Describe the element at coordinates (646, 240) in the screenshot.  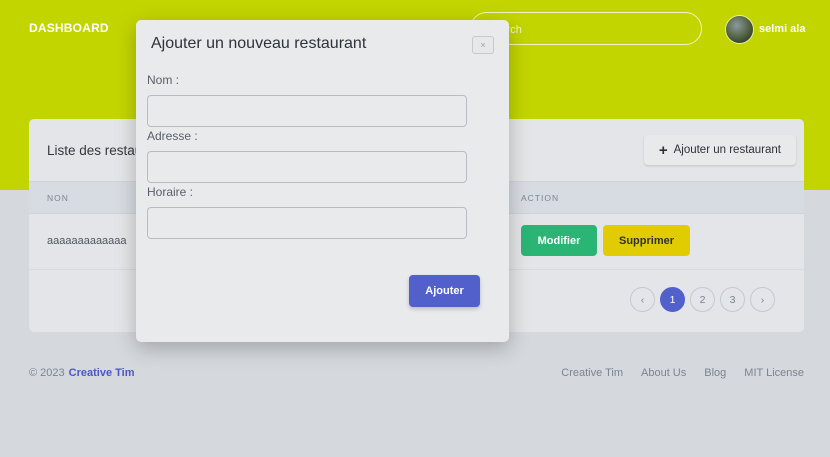
I see `delete-button: Supprimer` at that location.